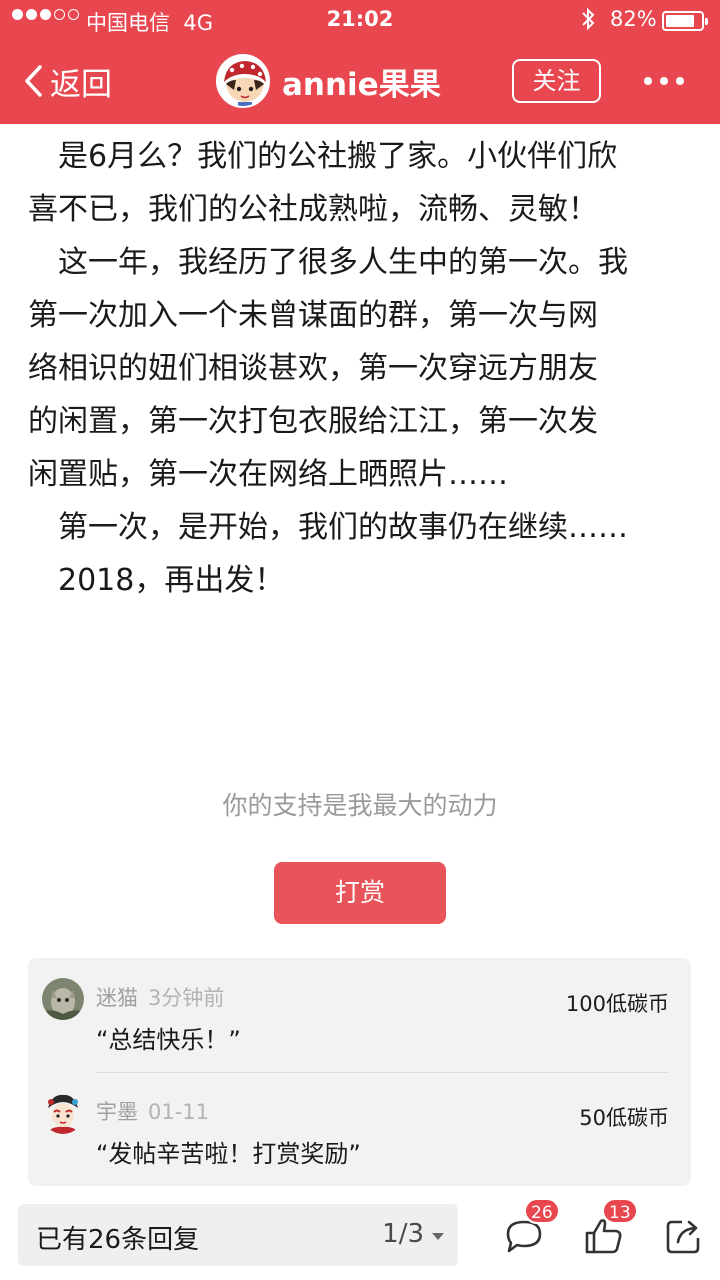 This screenshot has width=720, height=1280. What do you see at coordinates (360, 20) in the screenshot?
I see `status-bar: 中国电信 4G 21:02 82%` at bounding box center [360, 20].